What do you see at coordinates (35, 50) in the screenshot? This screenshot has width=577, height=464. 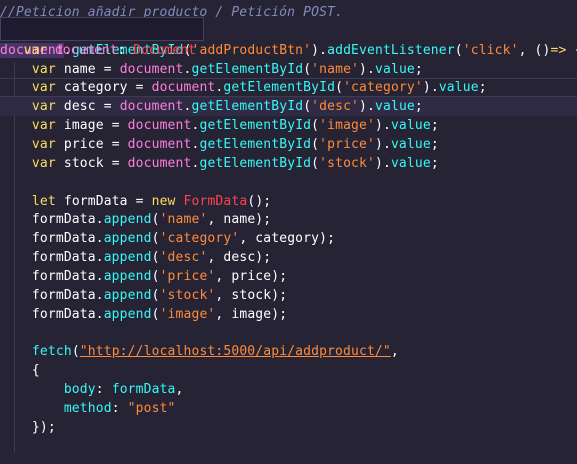 I see `tooltip-keyword: var` at bounding box center [35, 50].